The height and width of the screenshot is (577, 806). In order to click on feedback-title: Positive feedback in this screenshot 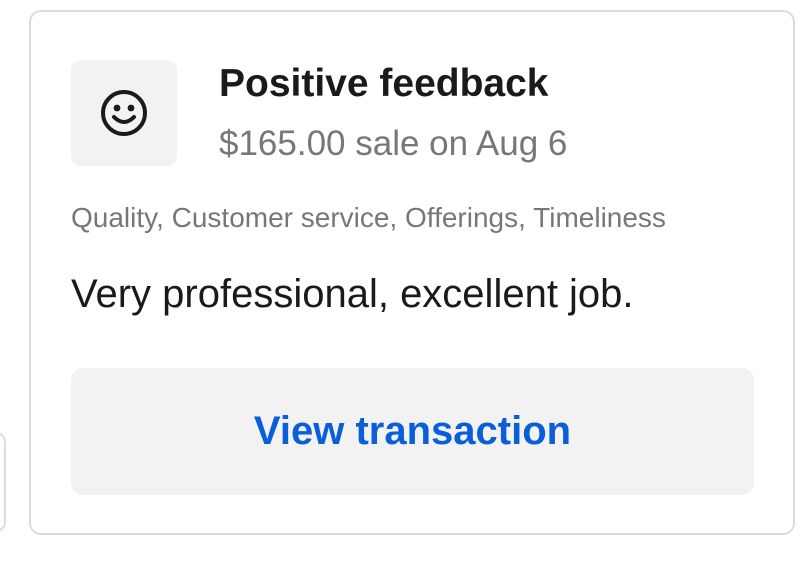, I will do `click(384, 83)`.